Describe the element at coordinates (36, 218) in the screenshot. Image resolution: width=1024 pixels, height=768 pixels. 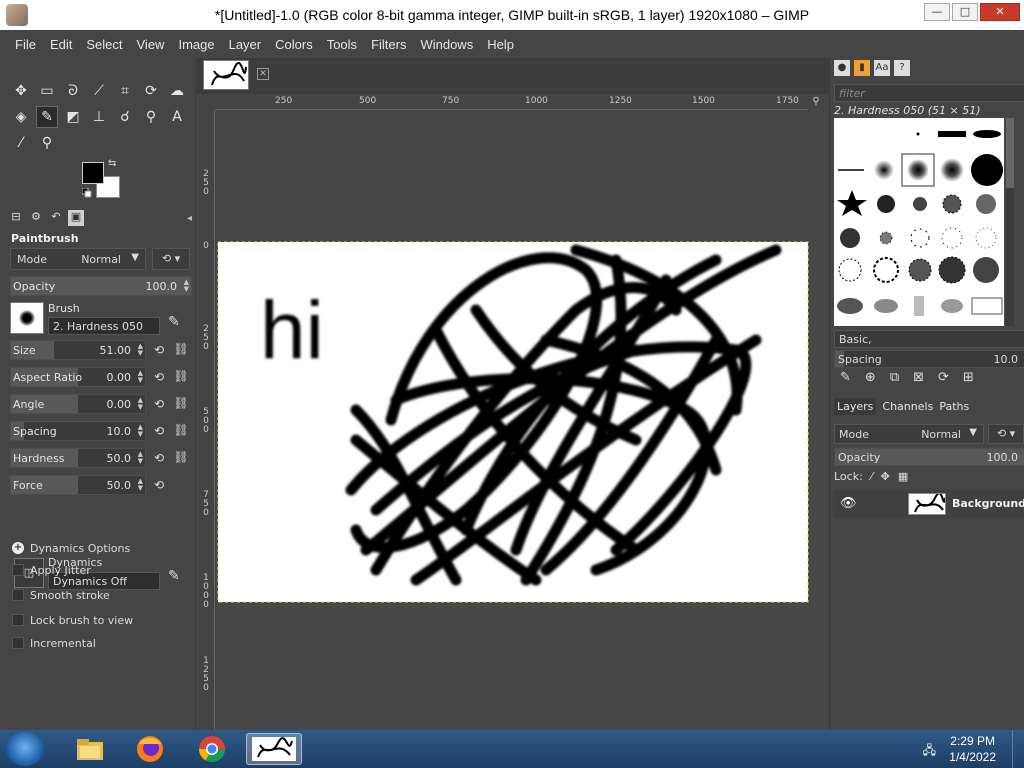
I see `device-status-tab-icon: ⚙` at that location.